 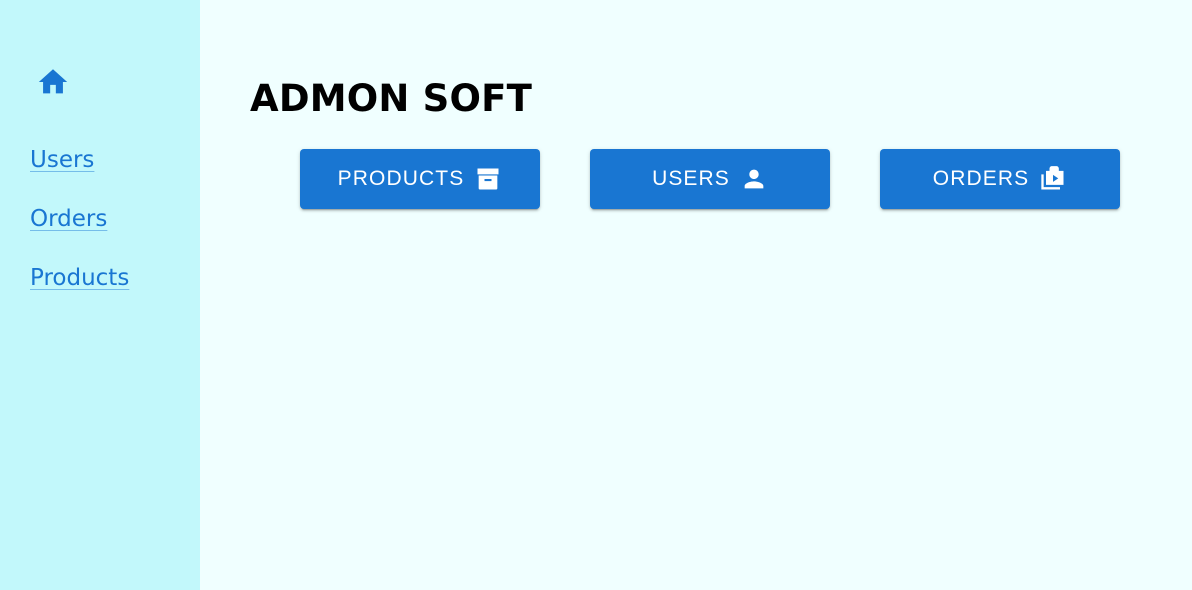 I want to click on sidebar-link-products: Products, so click(x=79, y=278).